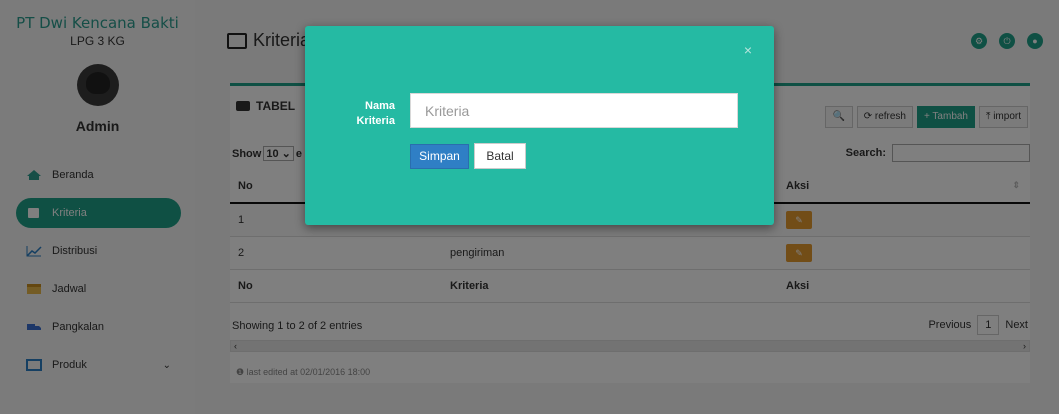 The image size is (1059, 414). What do you see at coordinates (375, 113) in the screenshot?
I see `nama-kriteria-label: Nama Kriteria` at bounding box center [375, 113].